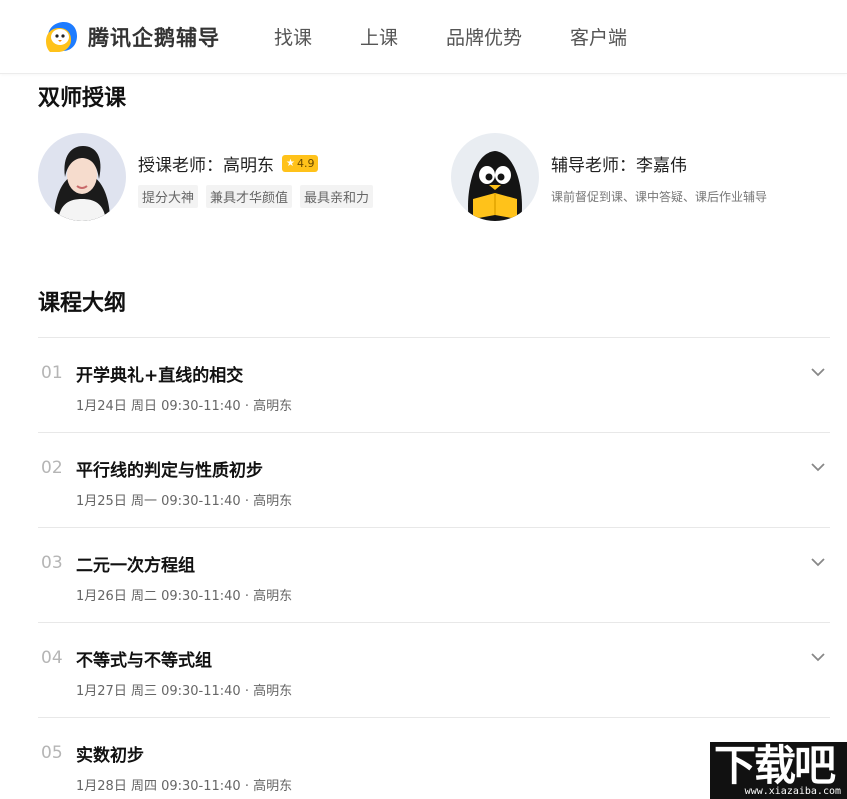 This screenshot has width=847, height=799. I want to click on lecturer-tags: 提分大神 兼具才华颜值 最具亲和力, so click(259, 196).